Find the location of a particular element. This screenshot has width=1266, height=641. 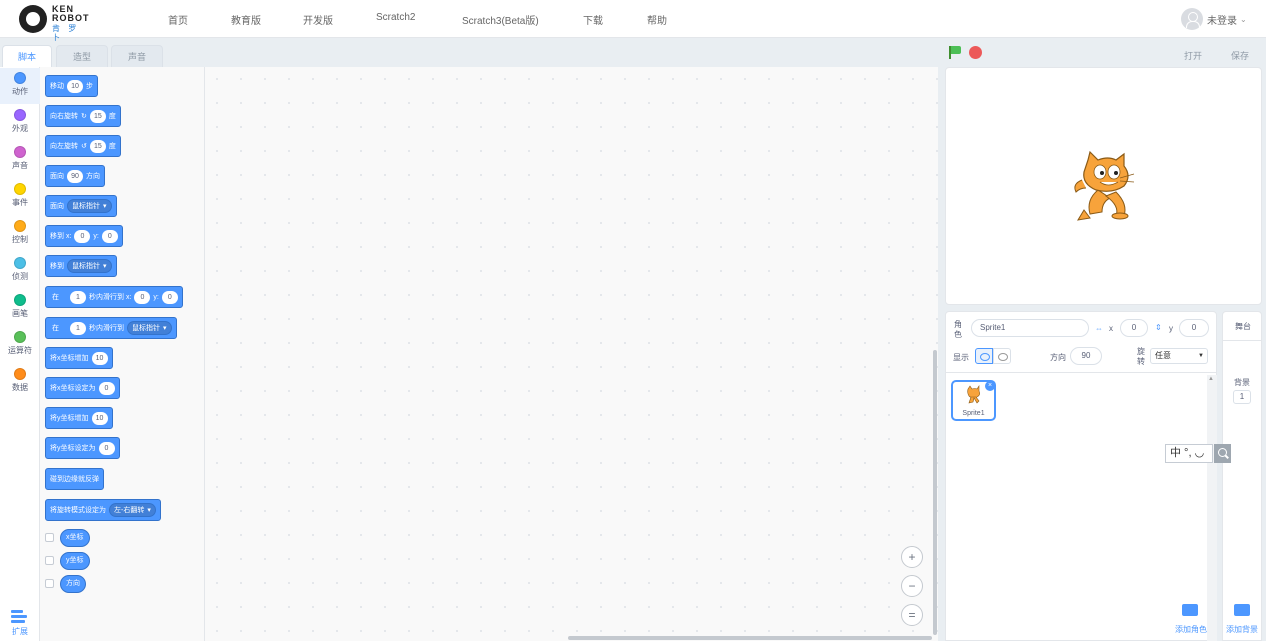

block-turn-right: 向右旋转 ↻ 15 度 is located at coordinates (83, 116).